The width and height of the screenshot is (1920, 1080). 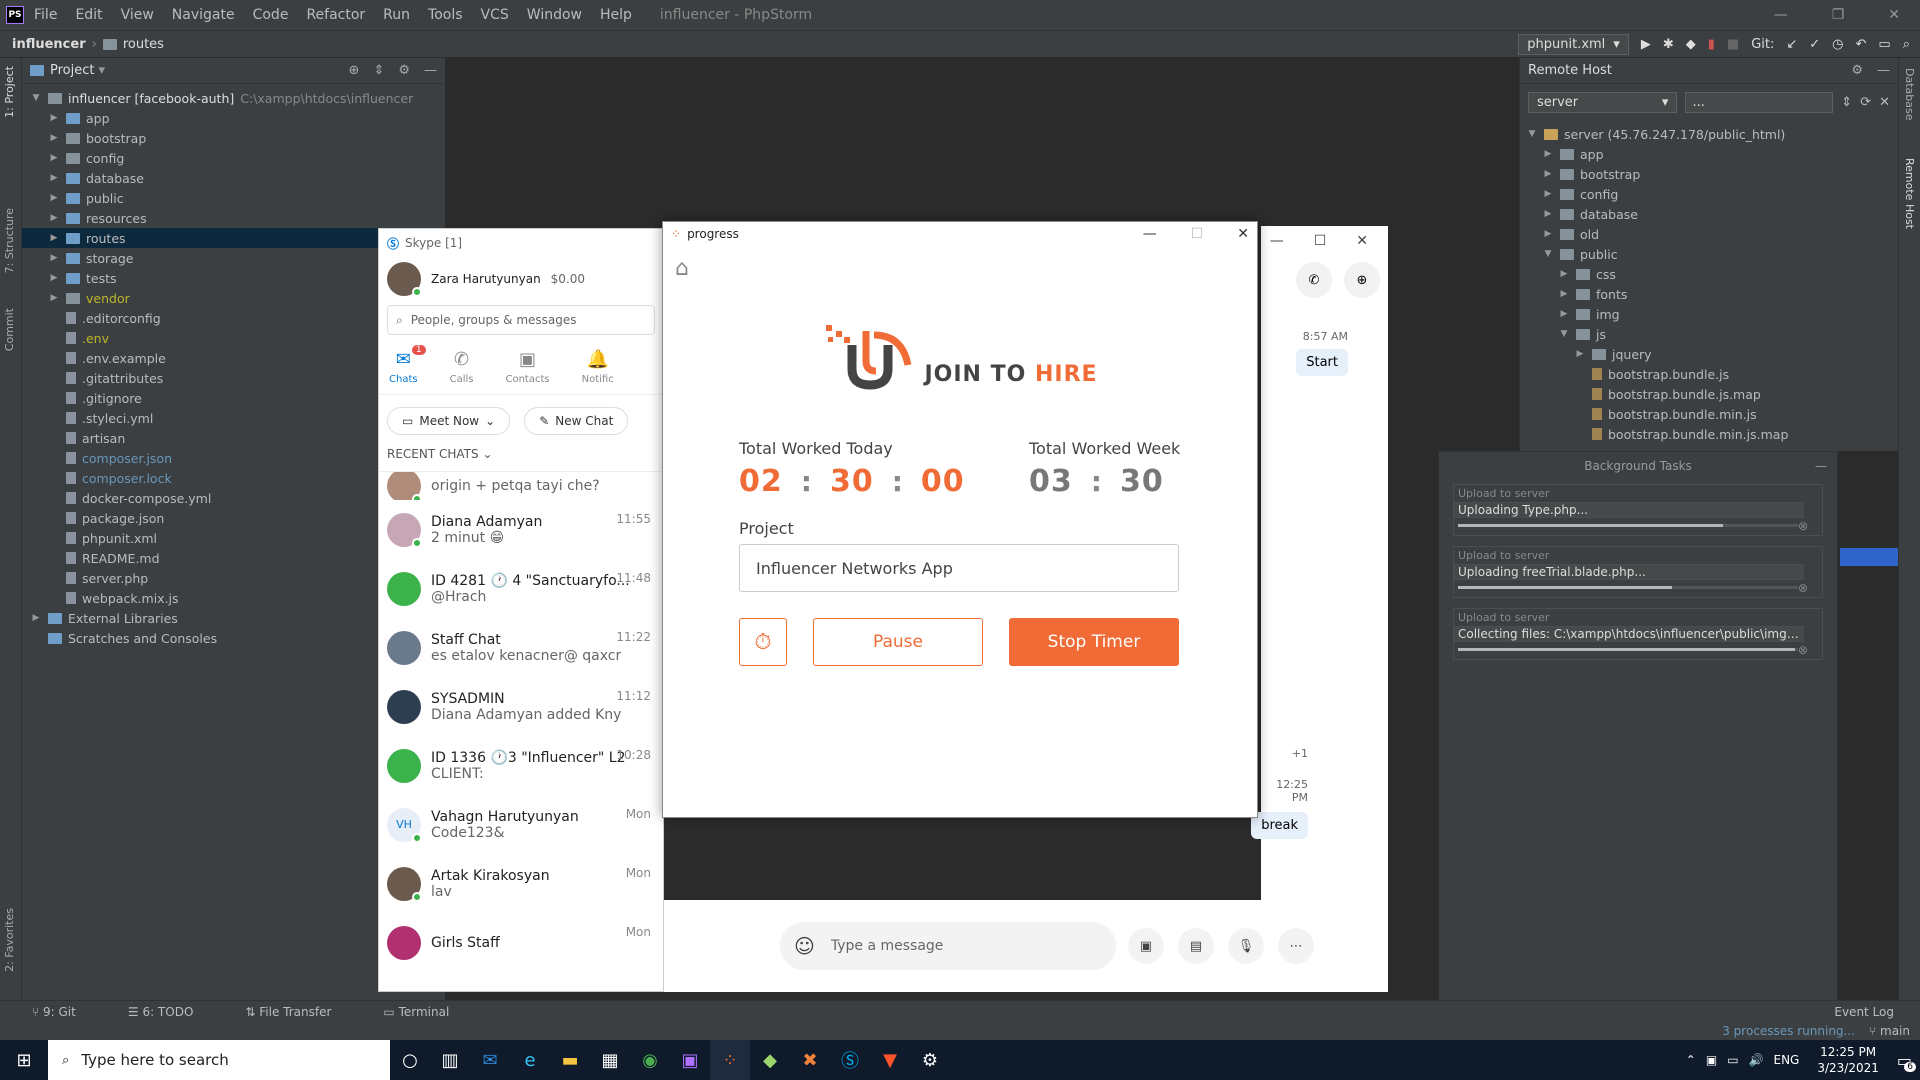 I want to click on menu-vcs: VCS, so click(x=495, y=15).